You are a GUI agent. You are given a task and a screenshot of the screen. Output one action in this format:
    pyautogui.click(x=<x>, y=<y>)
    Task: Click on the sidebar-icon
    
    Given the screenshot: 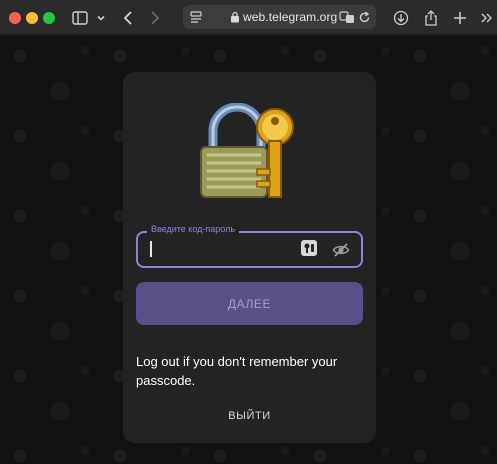 What is the action you would take?
    pyautogui.click(x=80, y=18)
    